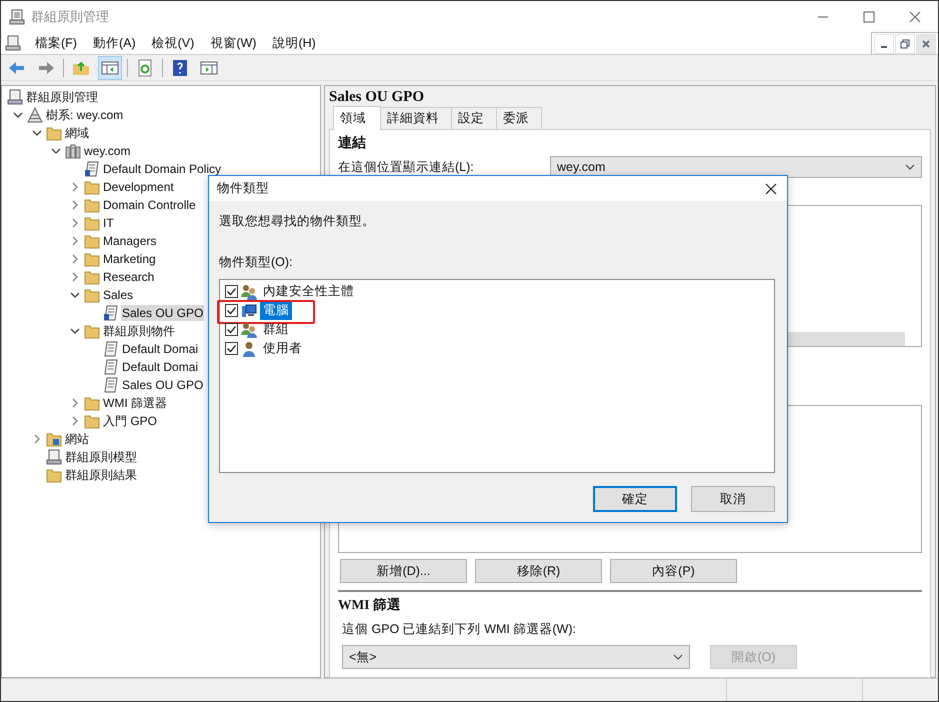 This screenshot has width=939, height=702. I want to click on section-heading: 連結, so click(352, 143).